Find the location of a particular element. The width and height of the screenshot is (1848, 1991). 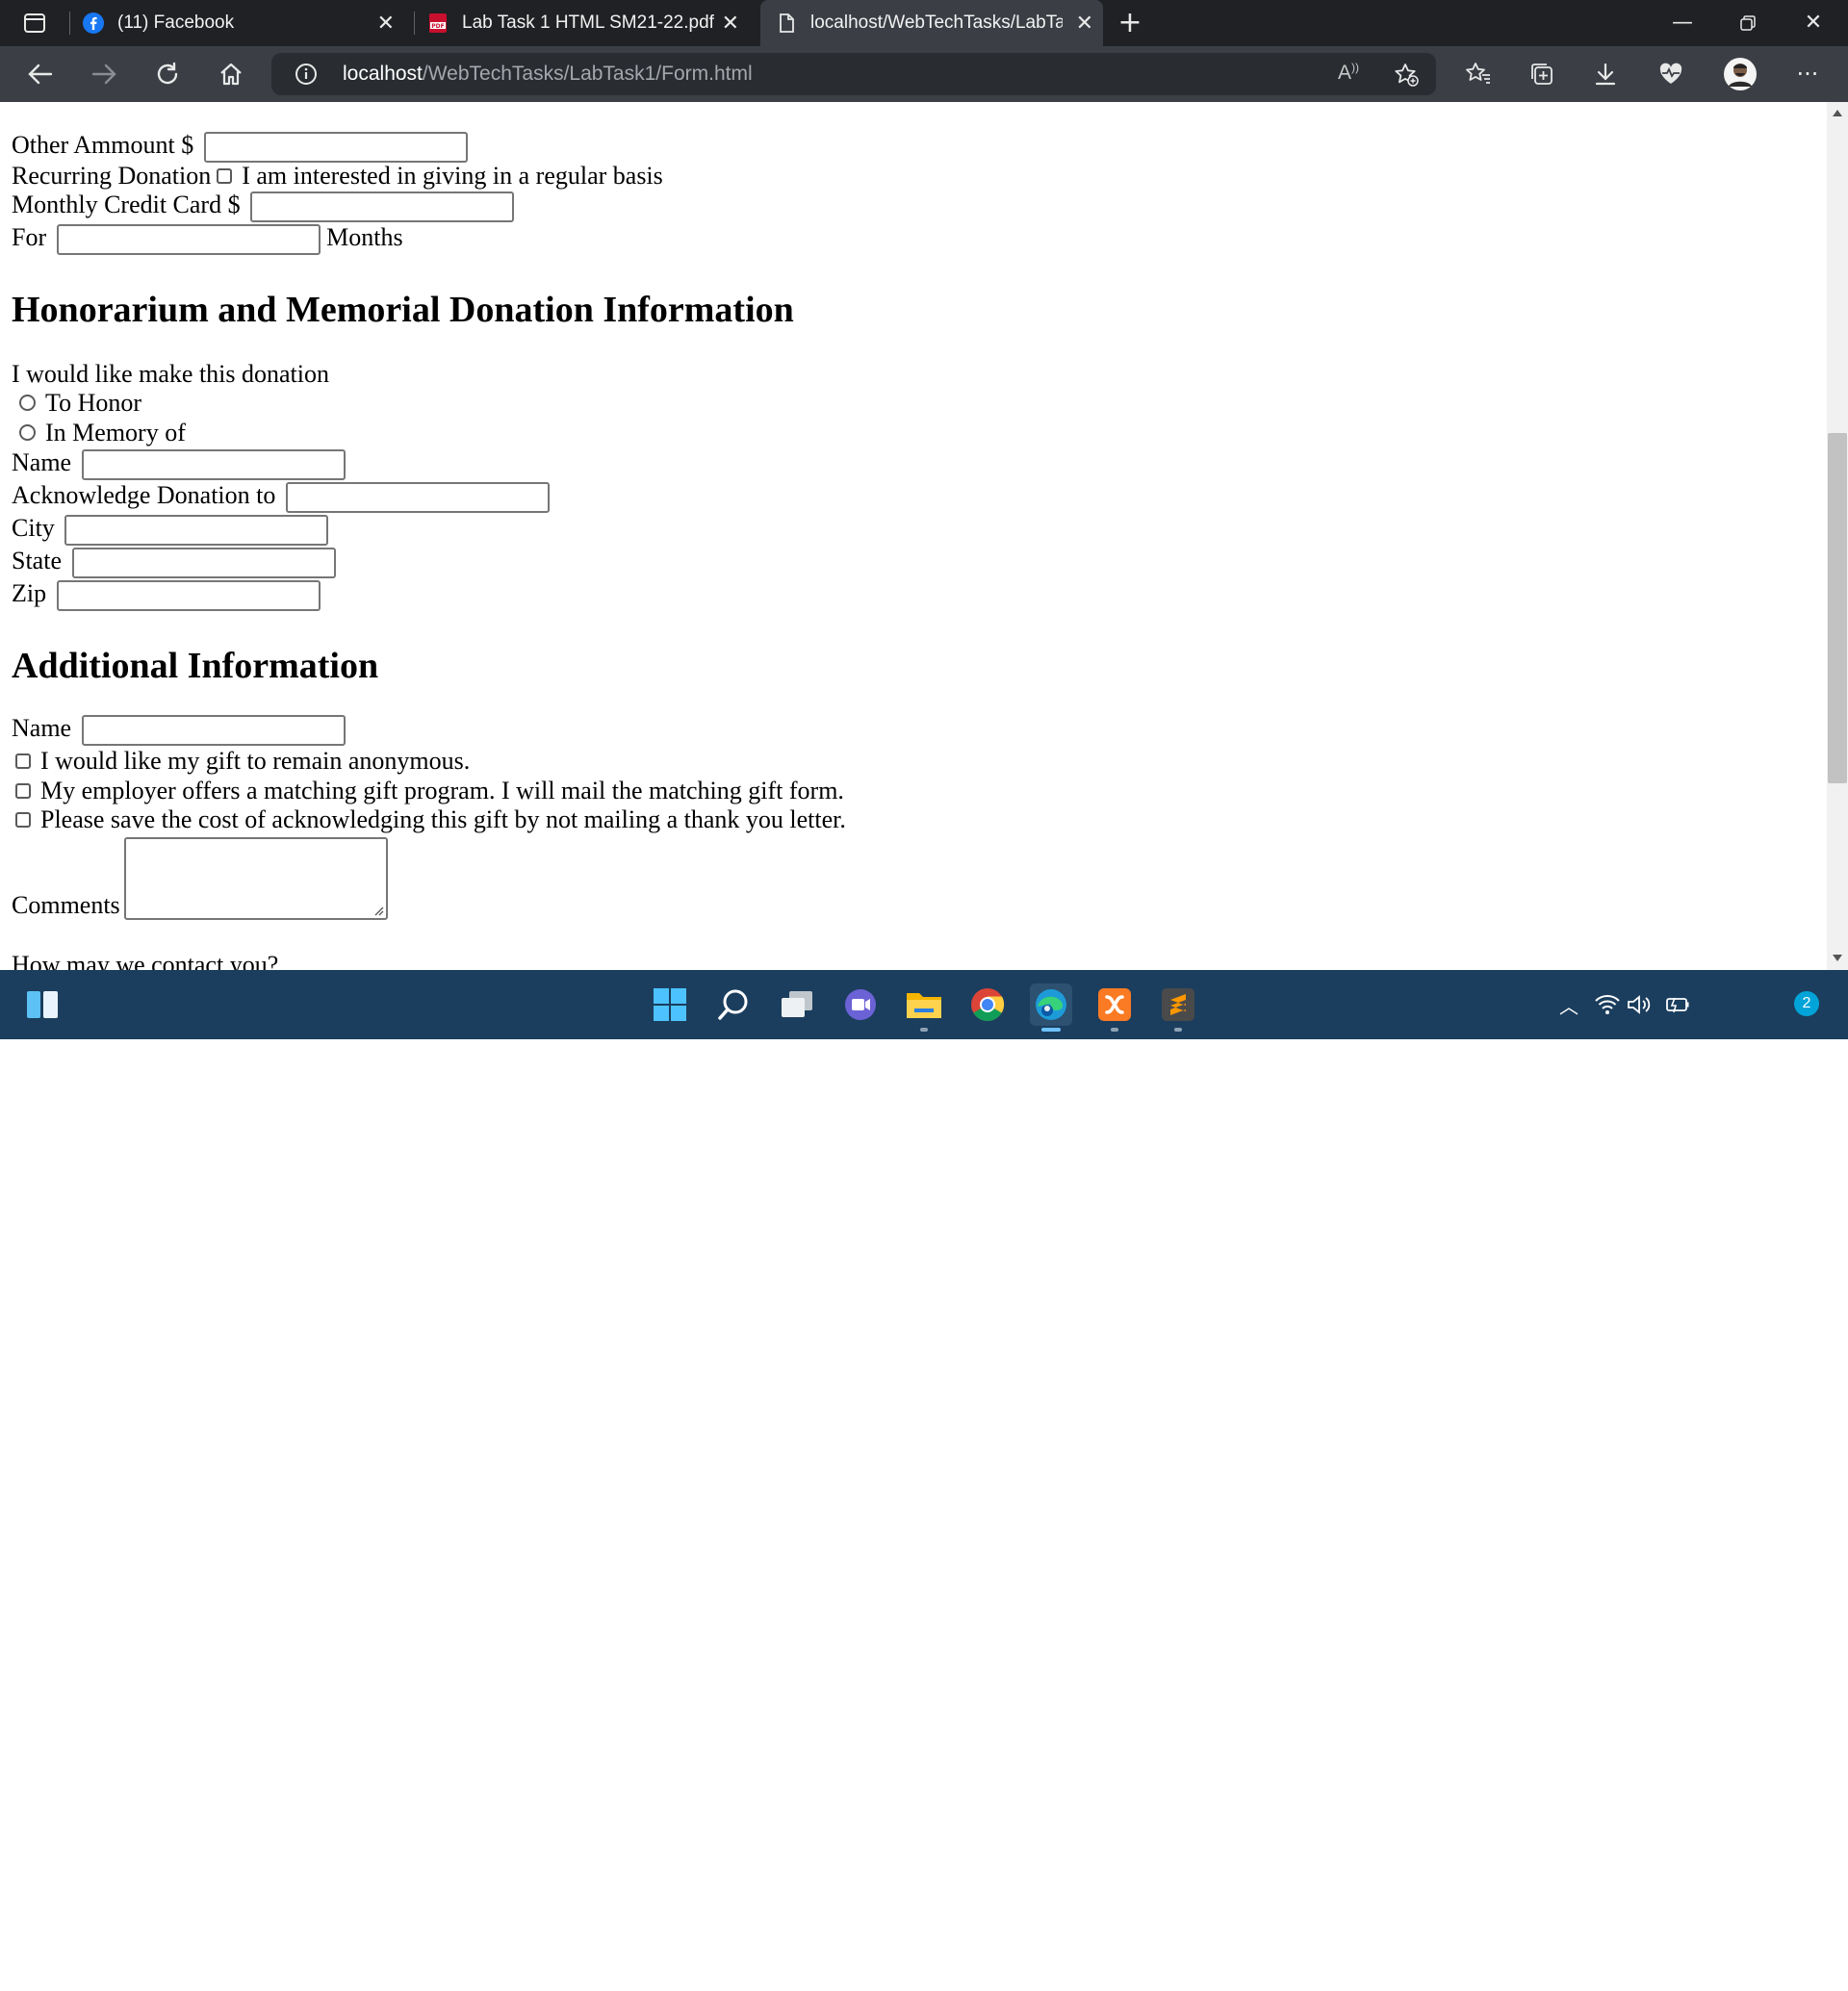

site-info-icon is located at coordinates (306, 75).